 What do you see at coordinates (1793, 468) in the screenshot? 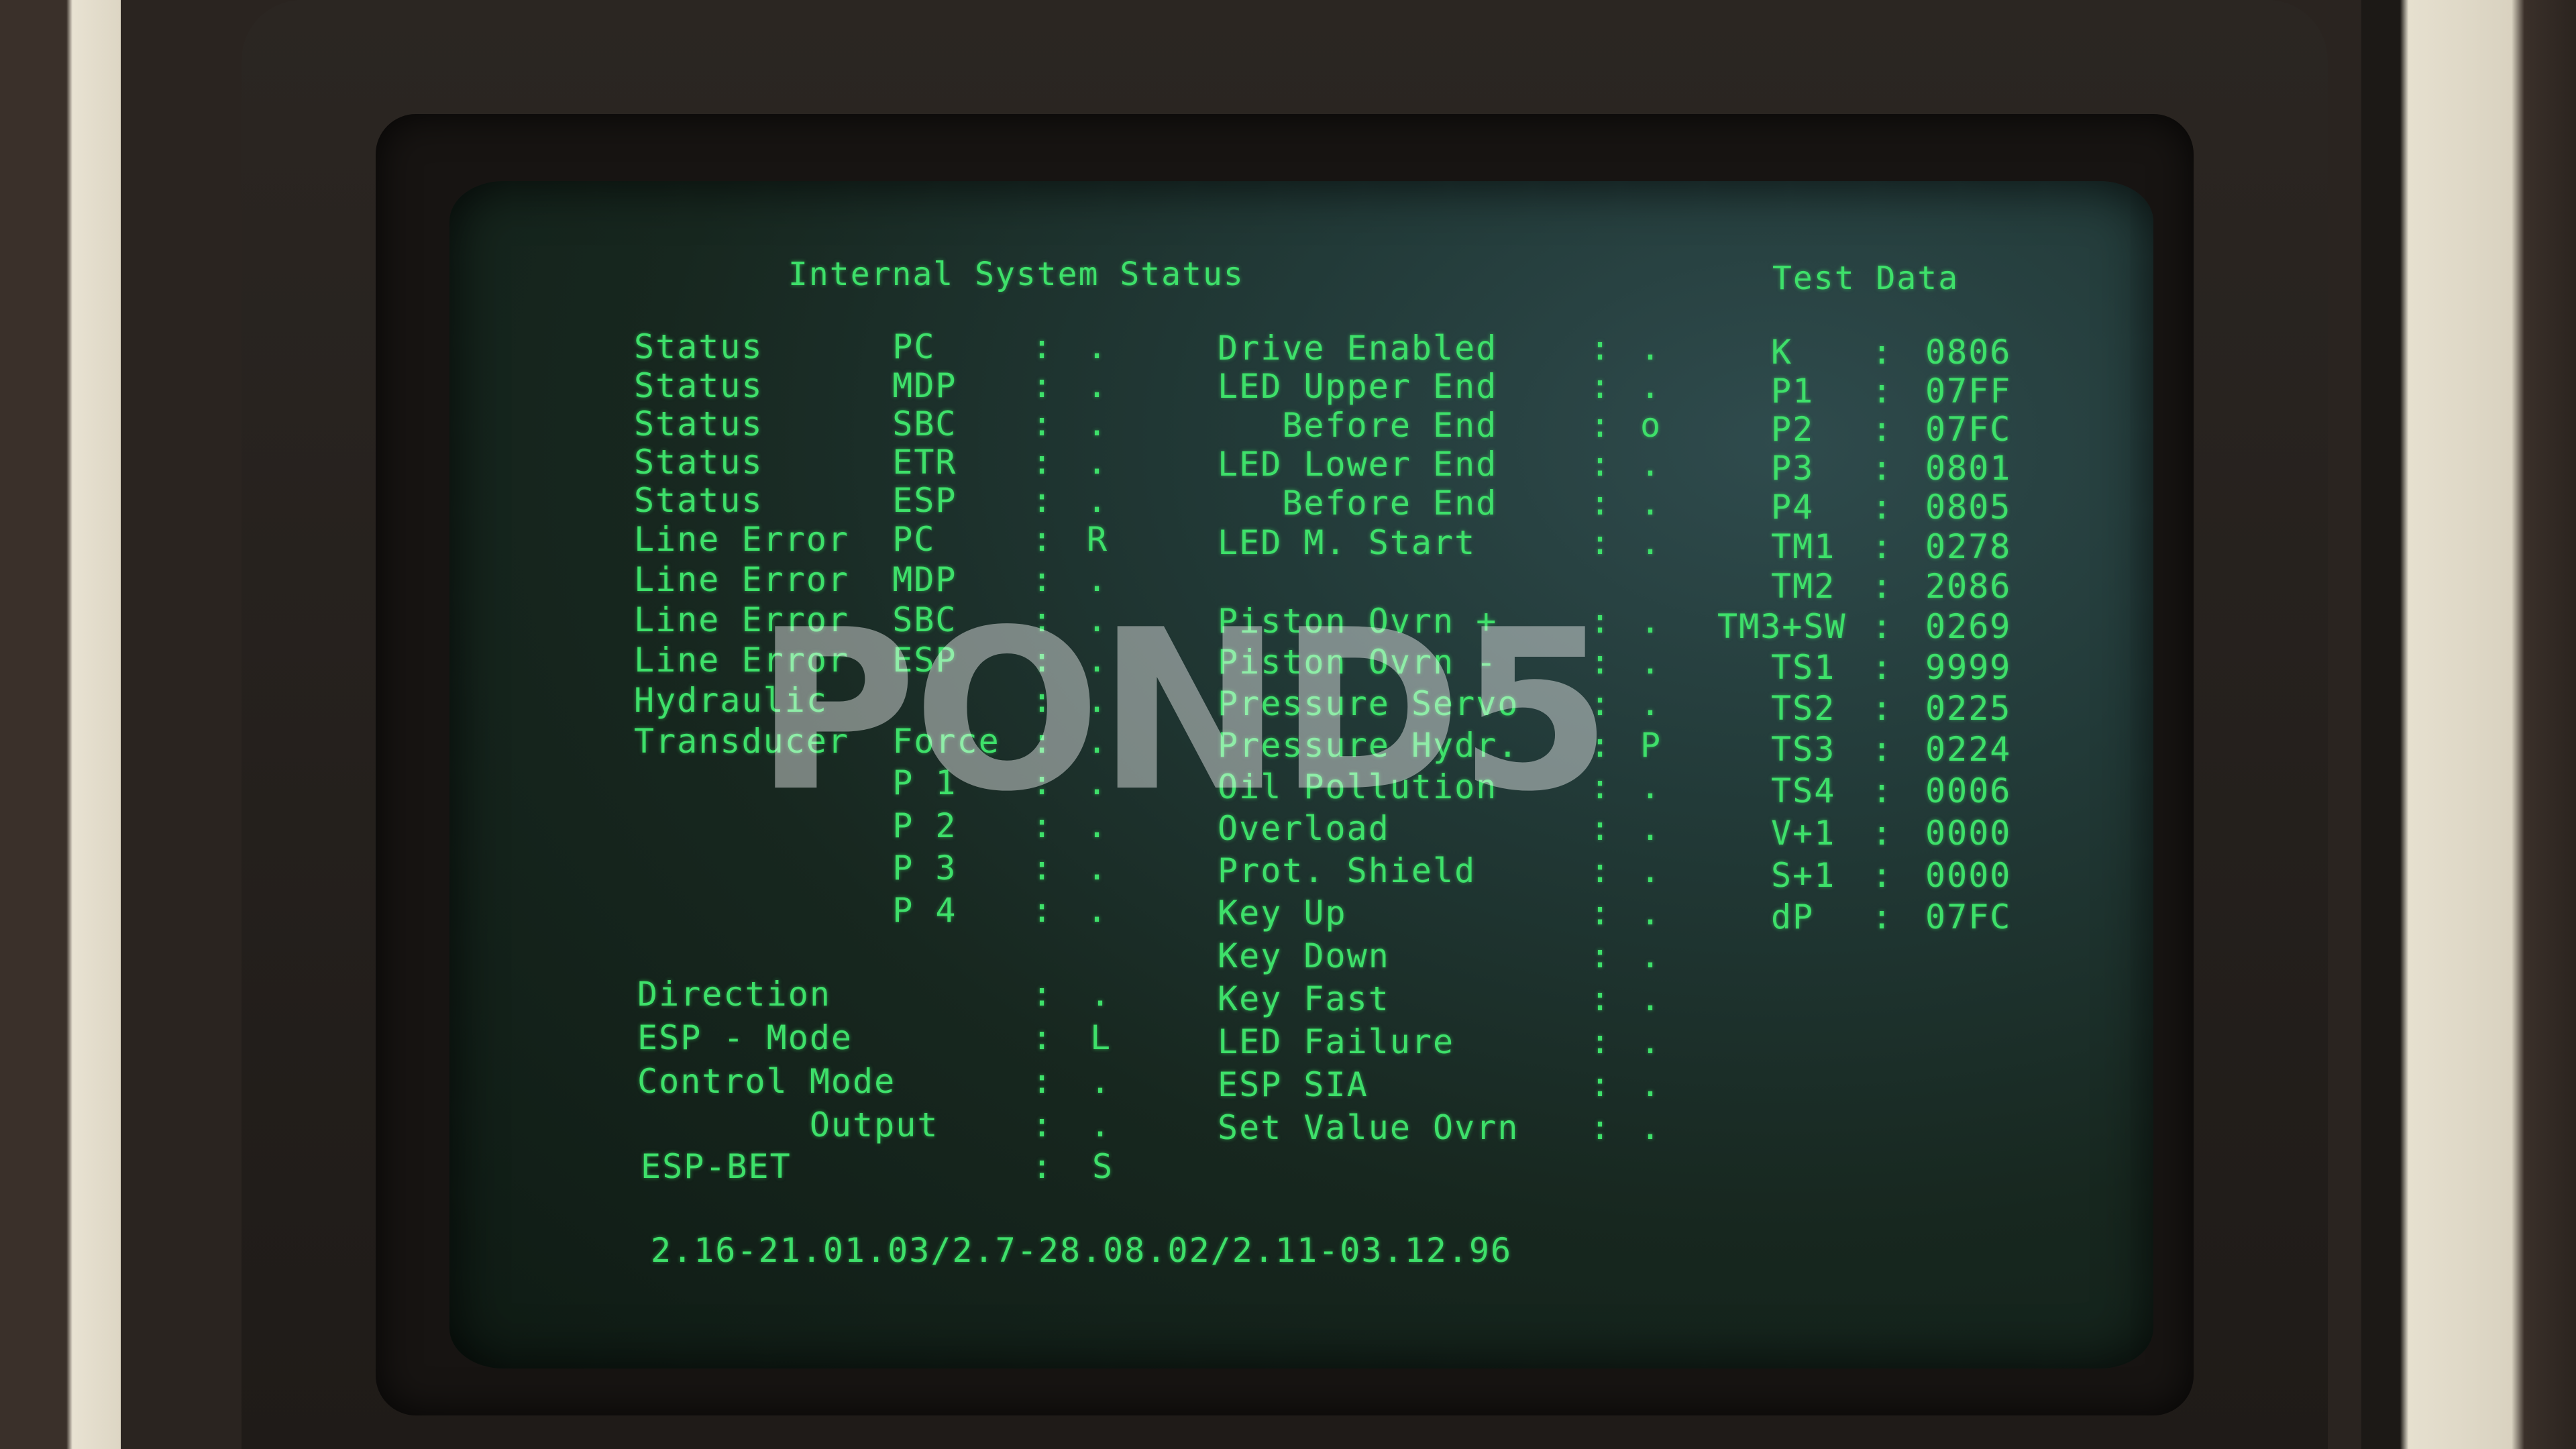
I see `test-row-label: P3` at bounding box center [1793, 468].